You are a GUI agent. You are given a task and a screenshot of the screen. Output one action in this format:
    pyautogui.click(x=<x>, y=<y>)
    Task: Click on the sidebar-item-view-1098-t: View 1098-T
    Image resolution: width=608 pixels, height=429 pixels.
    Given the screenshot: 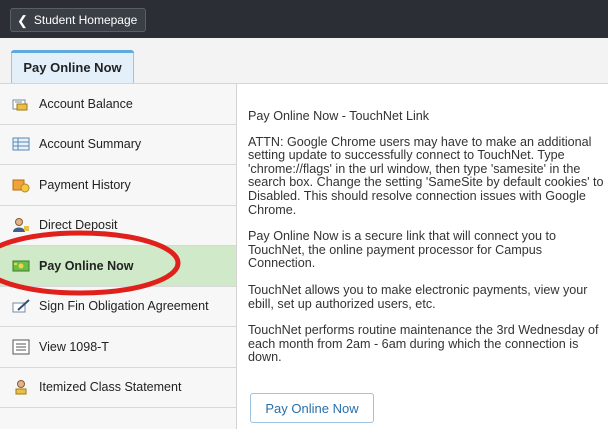 What is the action you would take?
    pyautogui.click(x=118, y=347)
    